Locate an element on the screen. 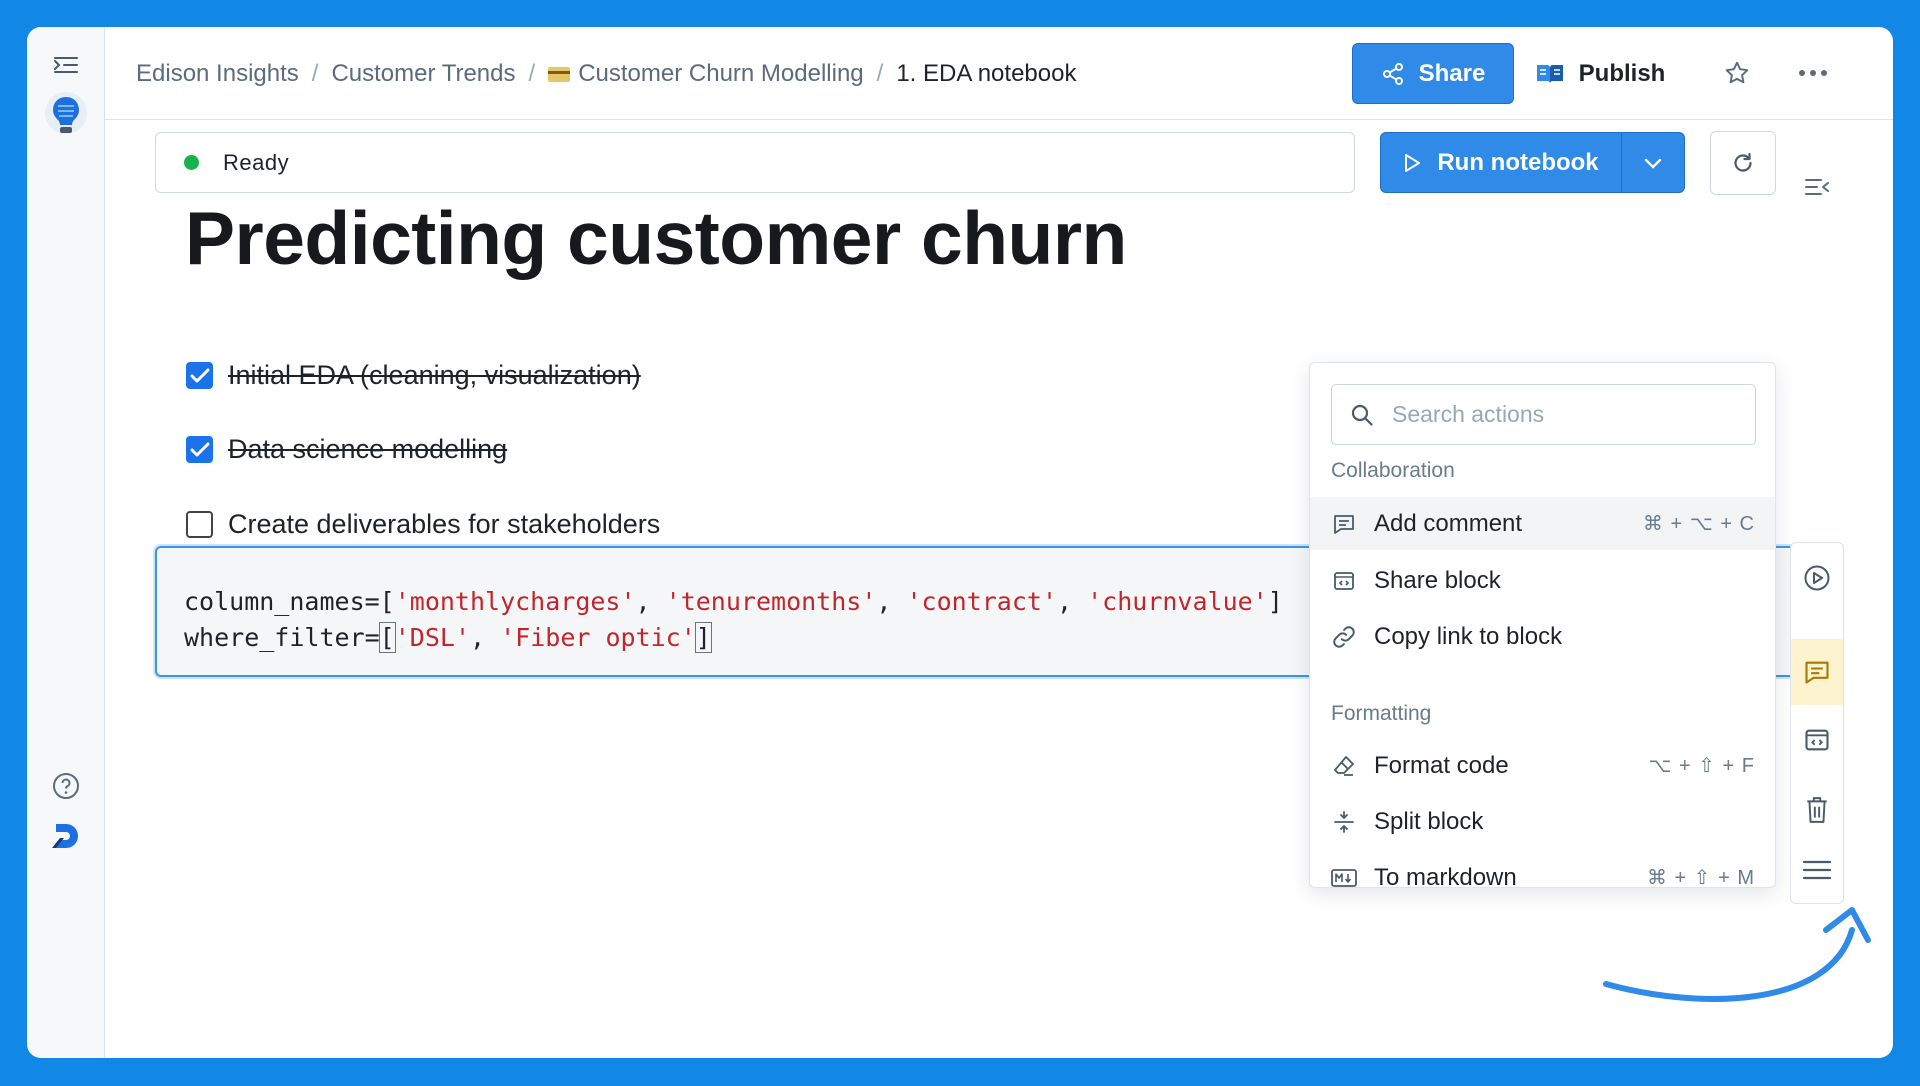  trash-icon is located at coordinates (1817, 810).